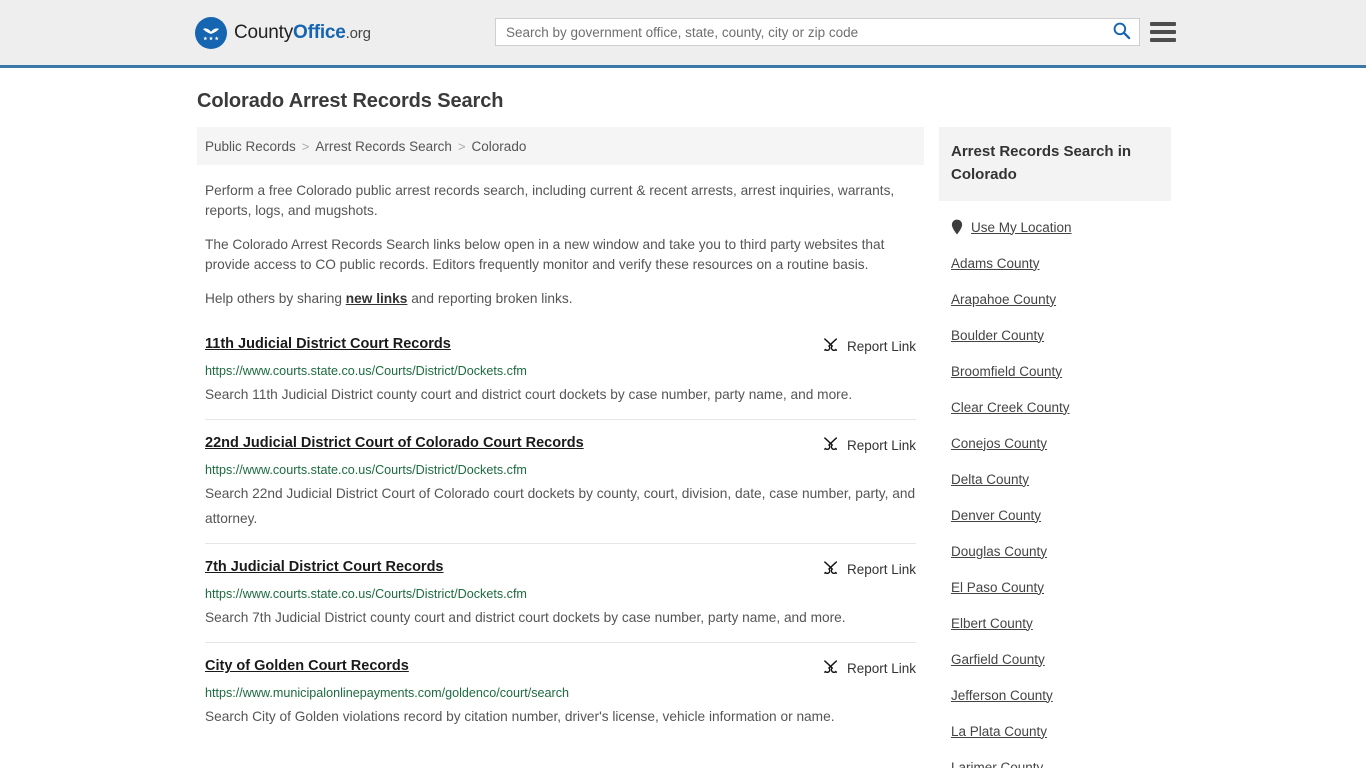  What do you see at coordinates (997, 764) in the screenshot?
I see `sidebar-item-label: Larimer County` at bounding box center [997, 764].